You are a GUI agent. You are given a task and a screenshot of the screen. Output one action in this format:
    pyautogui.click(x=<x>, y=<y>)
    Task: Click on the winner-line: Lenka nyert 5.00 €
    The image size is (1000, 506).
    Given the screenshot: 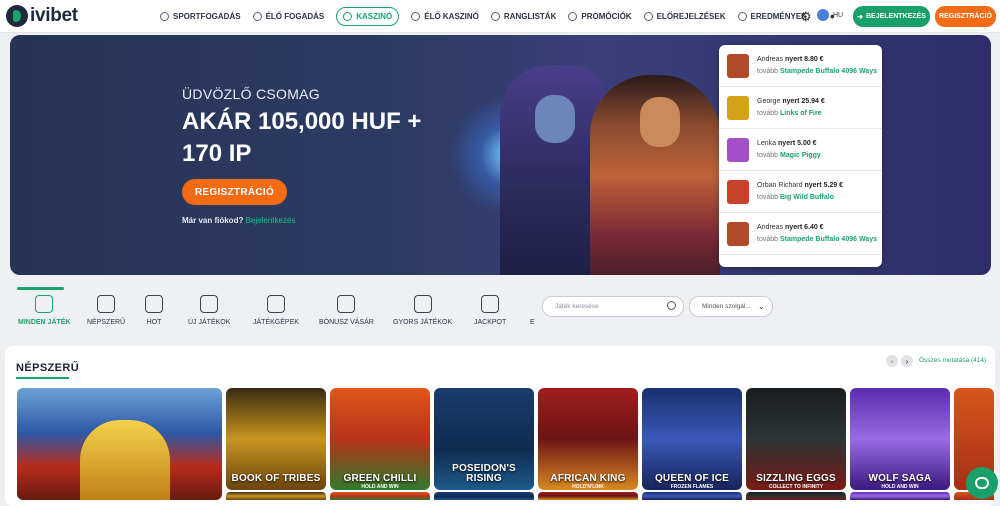 What is the action you would take?
    pyautogui.click(x=789, y=144)
    